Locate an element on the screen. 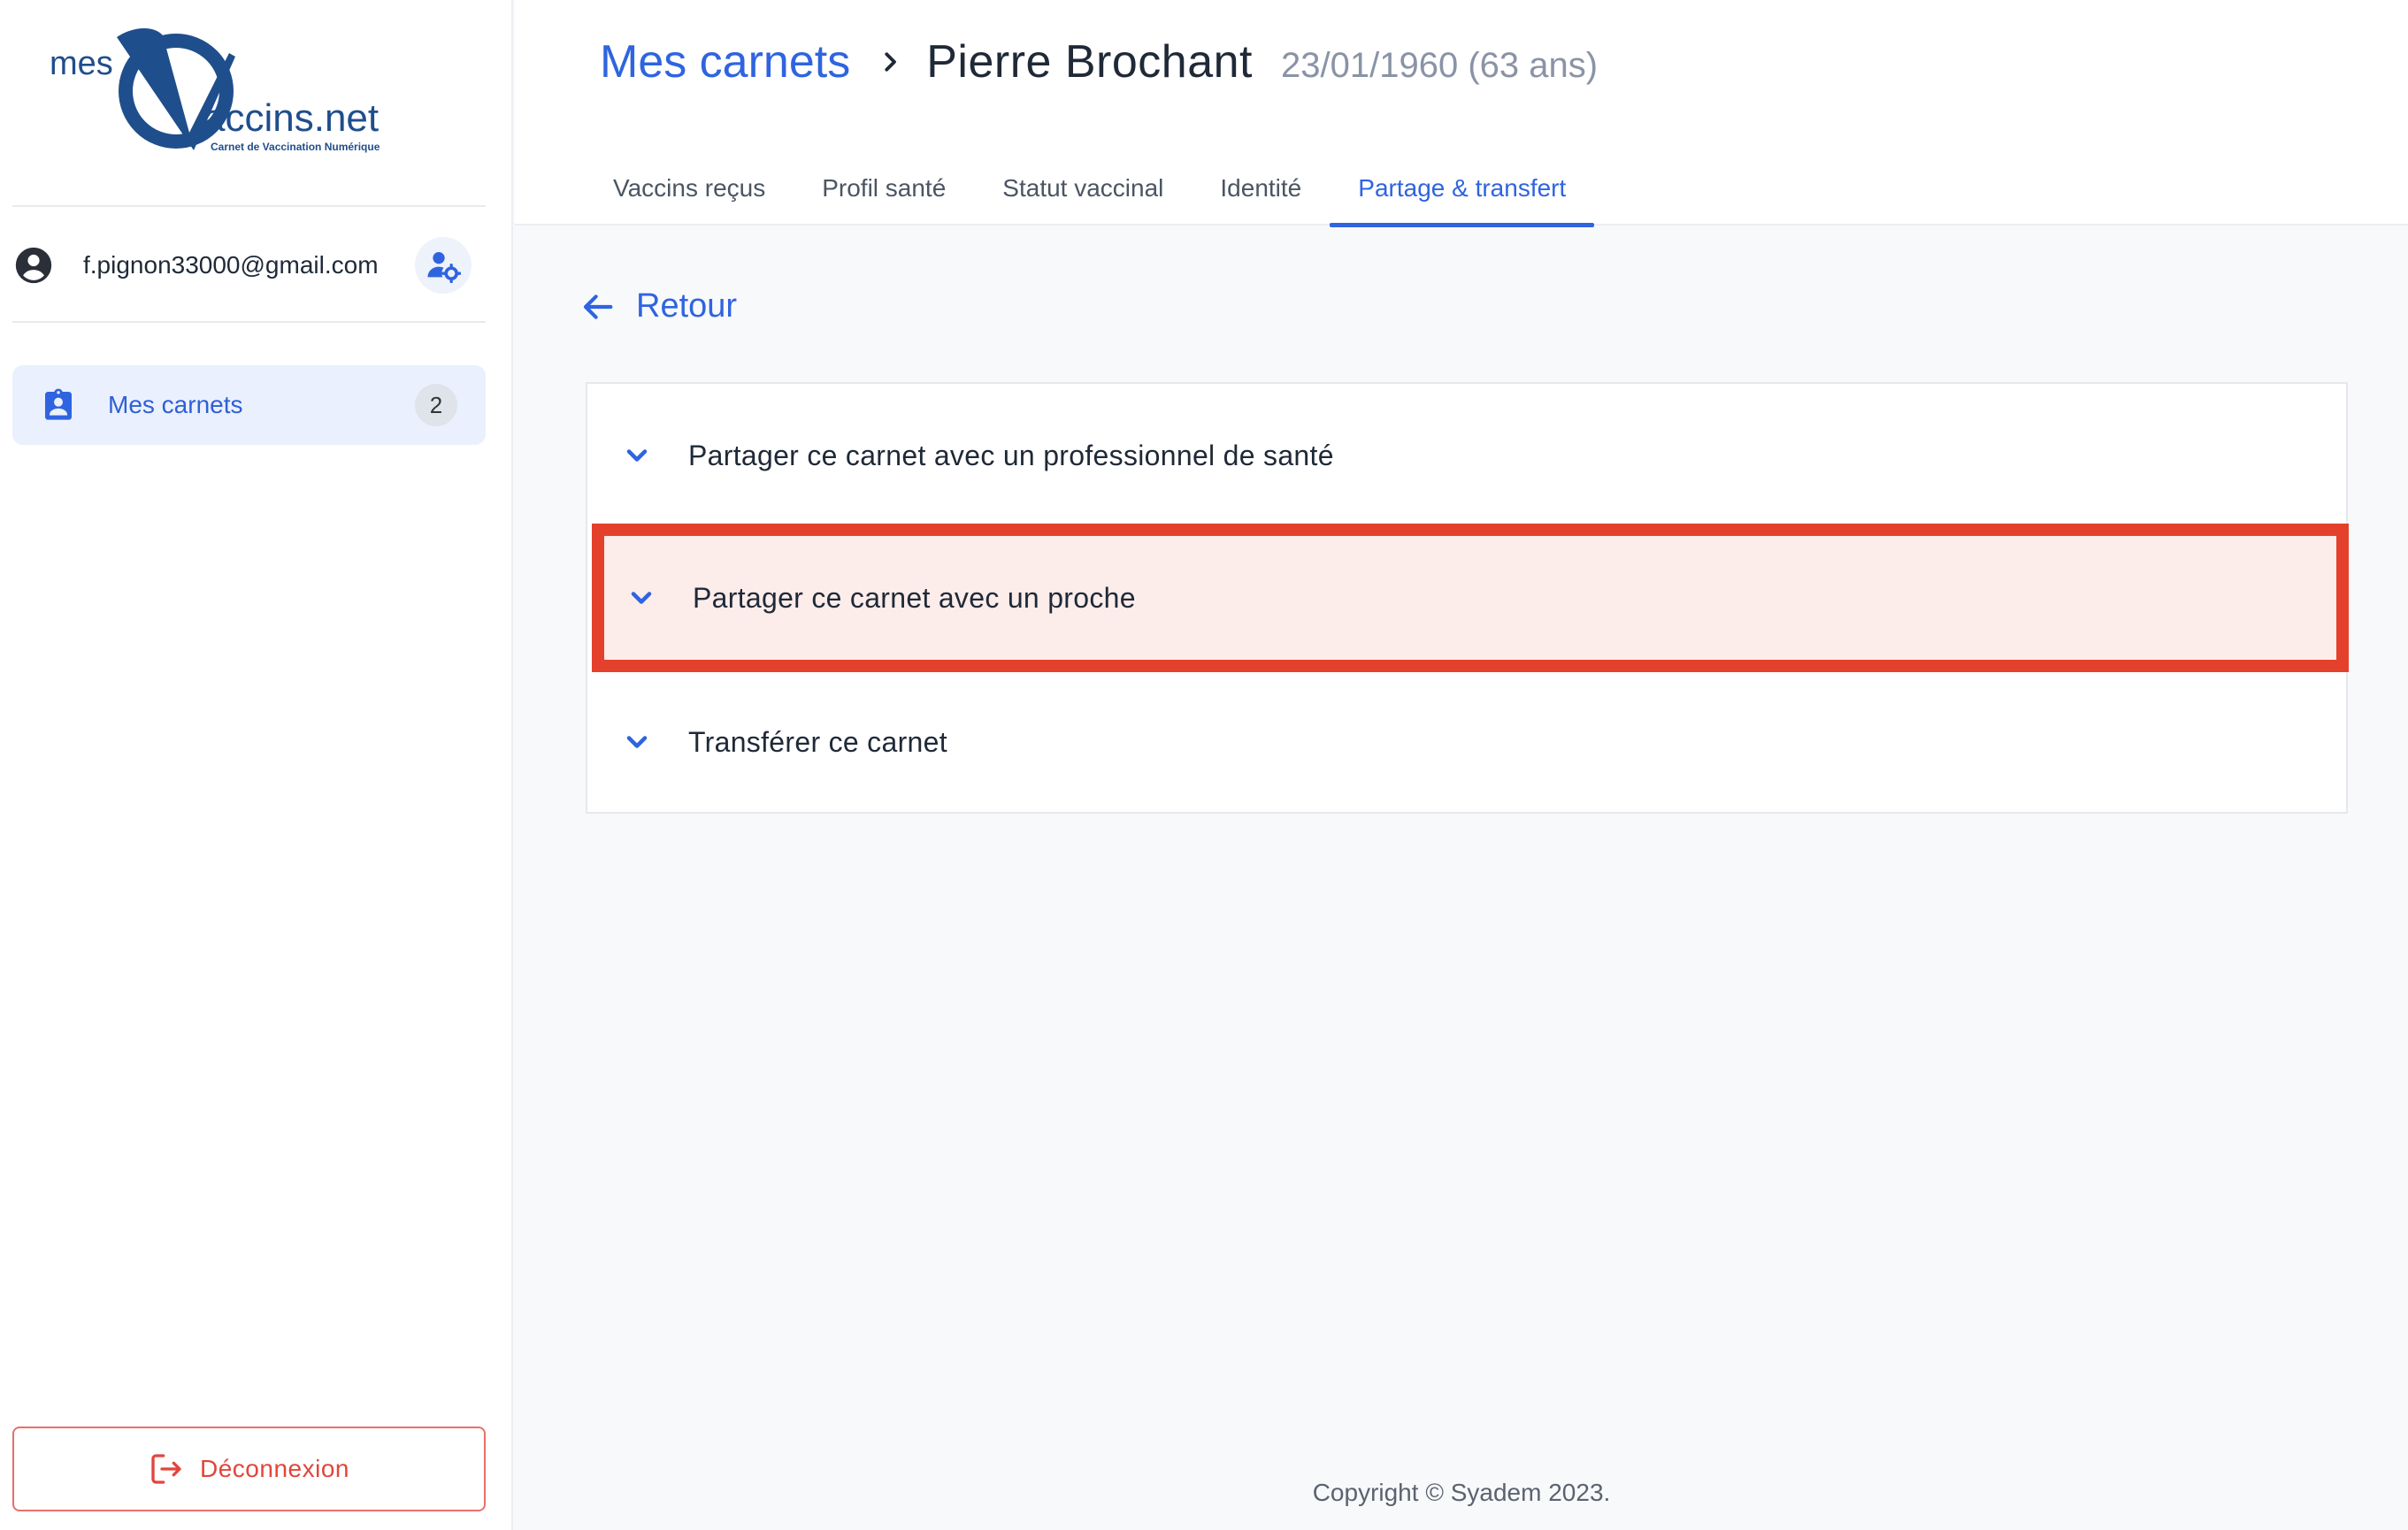 The height and width of the screenshot is (1530, 2408). chevron-right-icon is located at coordinates (891, 62).